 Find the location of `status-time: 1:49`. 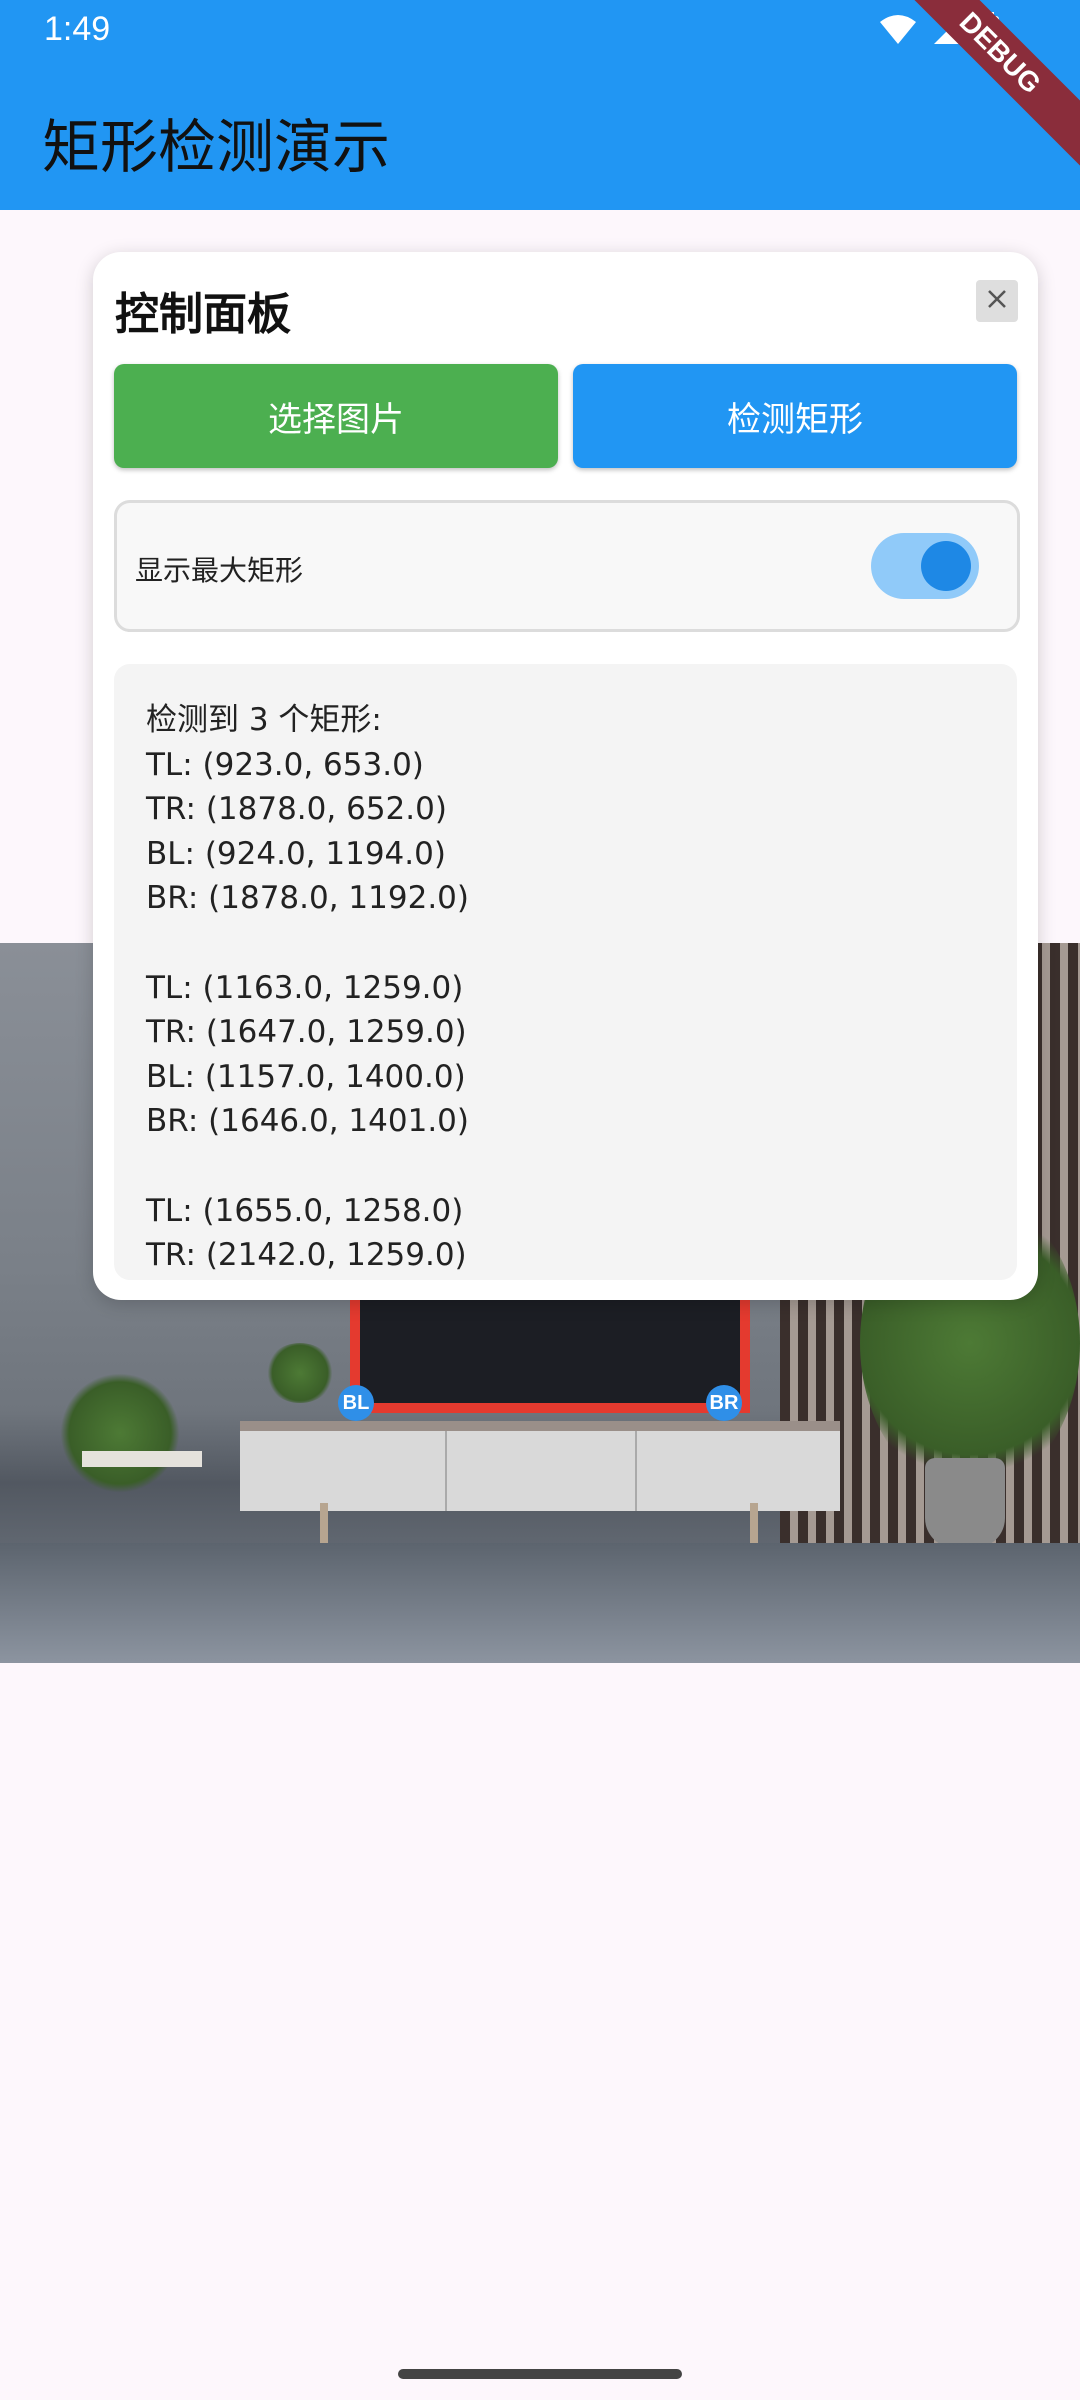

status-time: 1:49 is located at coordinates (77, 29).